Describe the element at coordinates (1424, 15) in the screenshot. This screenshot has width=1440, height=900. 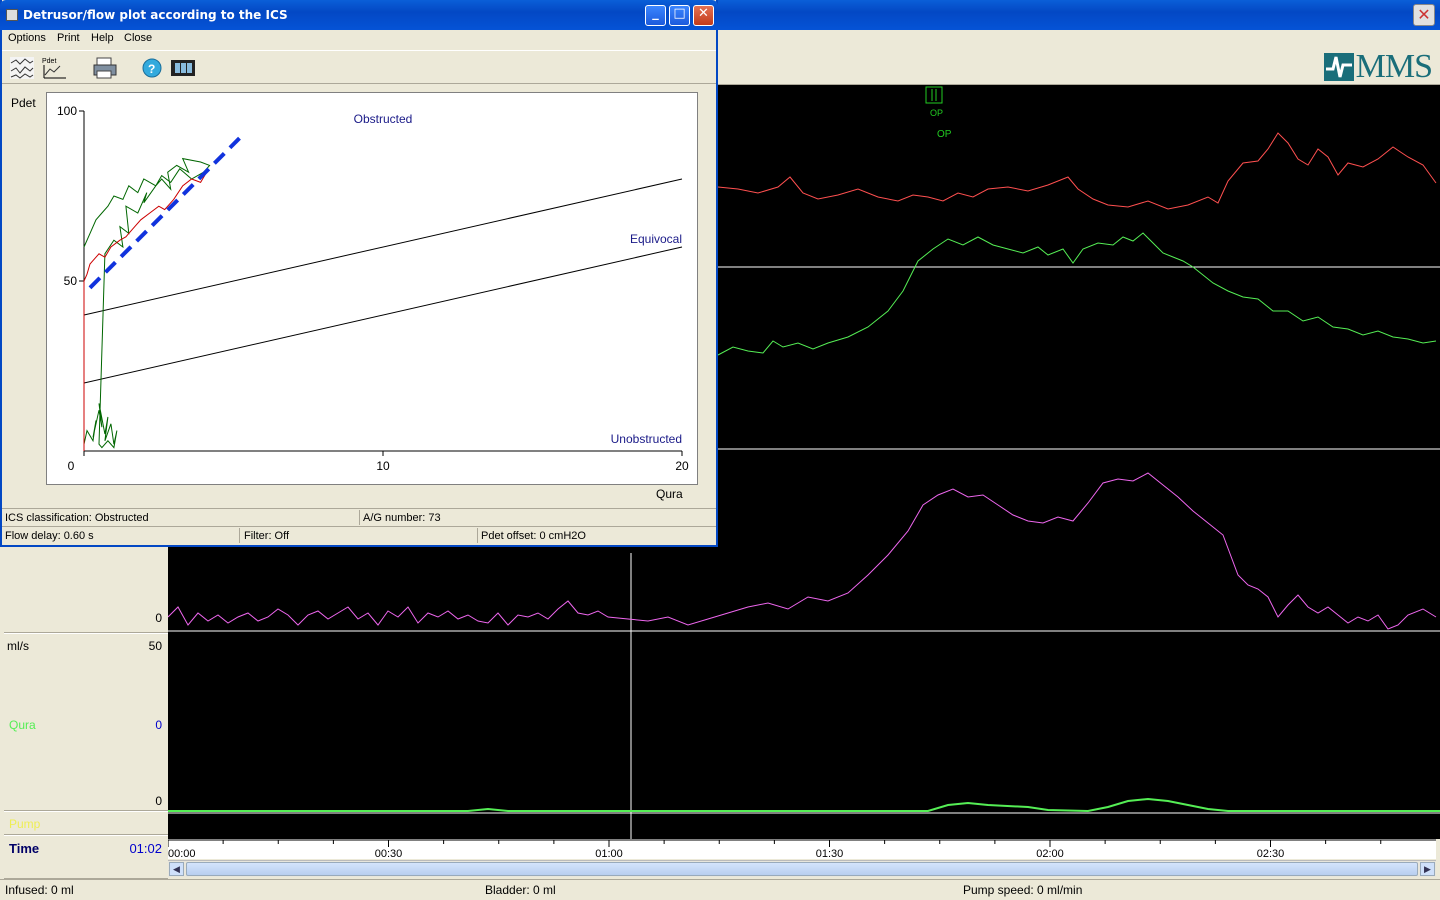
I see `main-close-button: ✕` at that location.